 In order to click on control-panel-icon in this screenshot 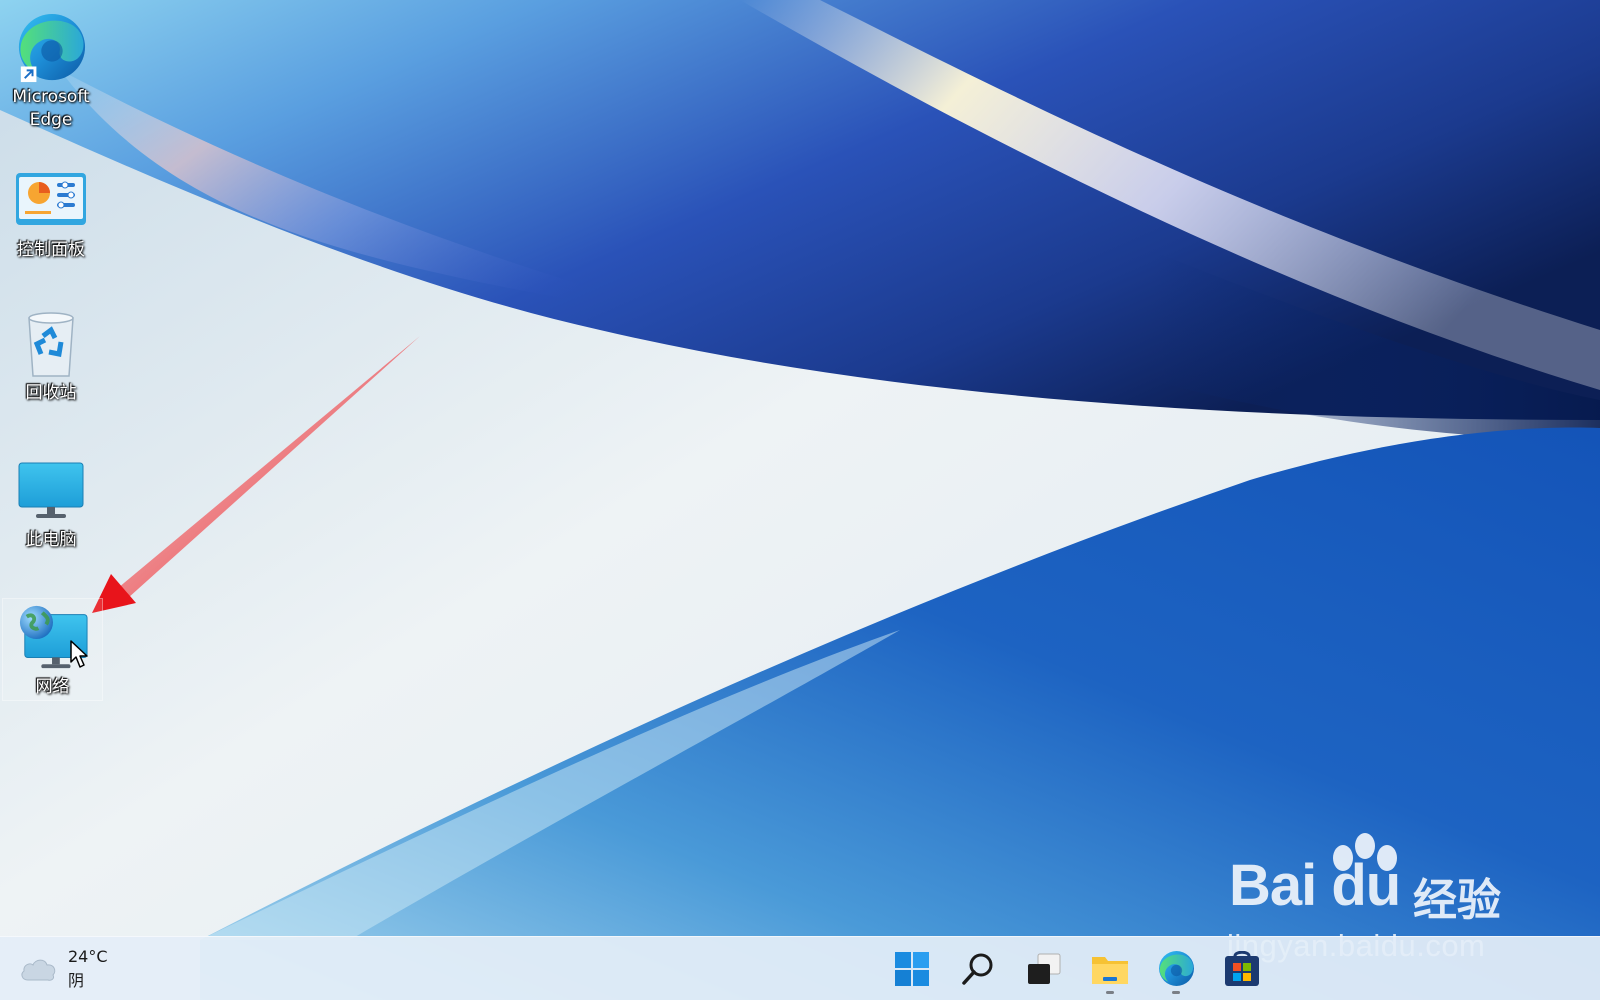, I will do `click(51, 201)`.